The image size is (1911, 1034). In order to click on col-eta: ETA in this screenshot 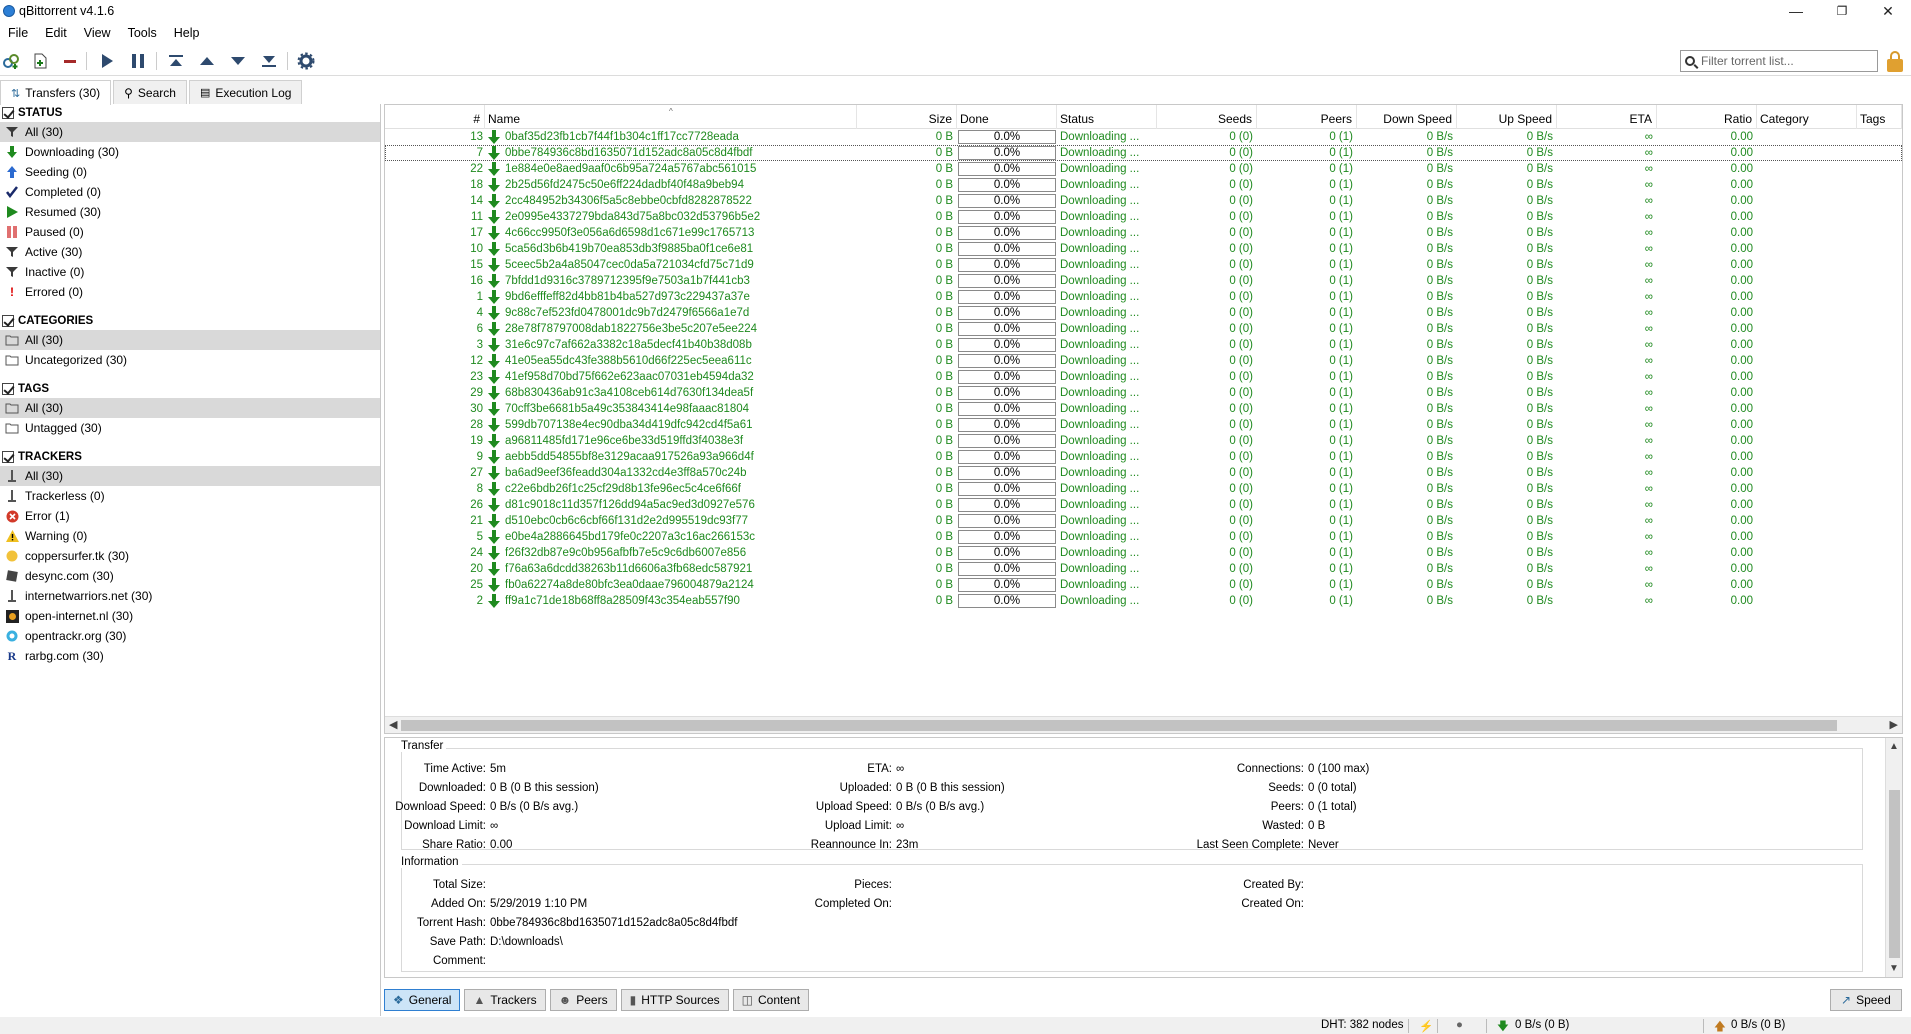, I will do `click(1607, 117)`.